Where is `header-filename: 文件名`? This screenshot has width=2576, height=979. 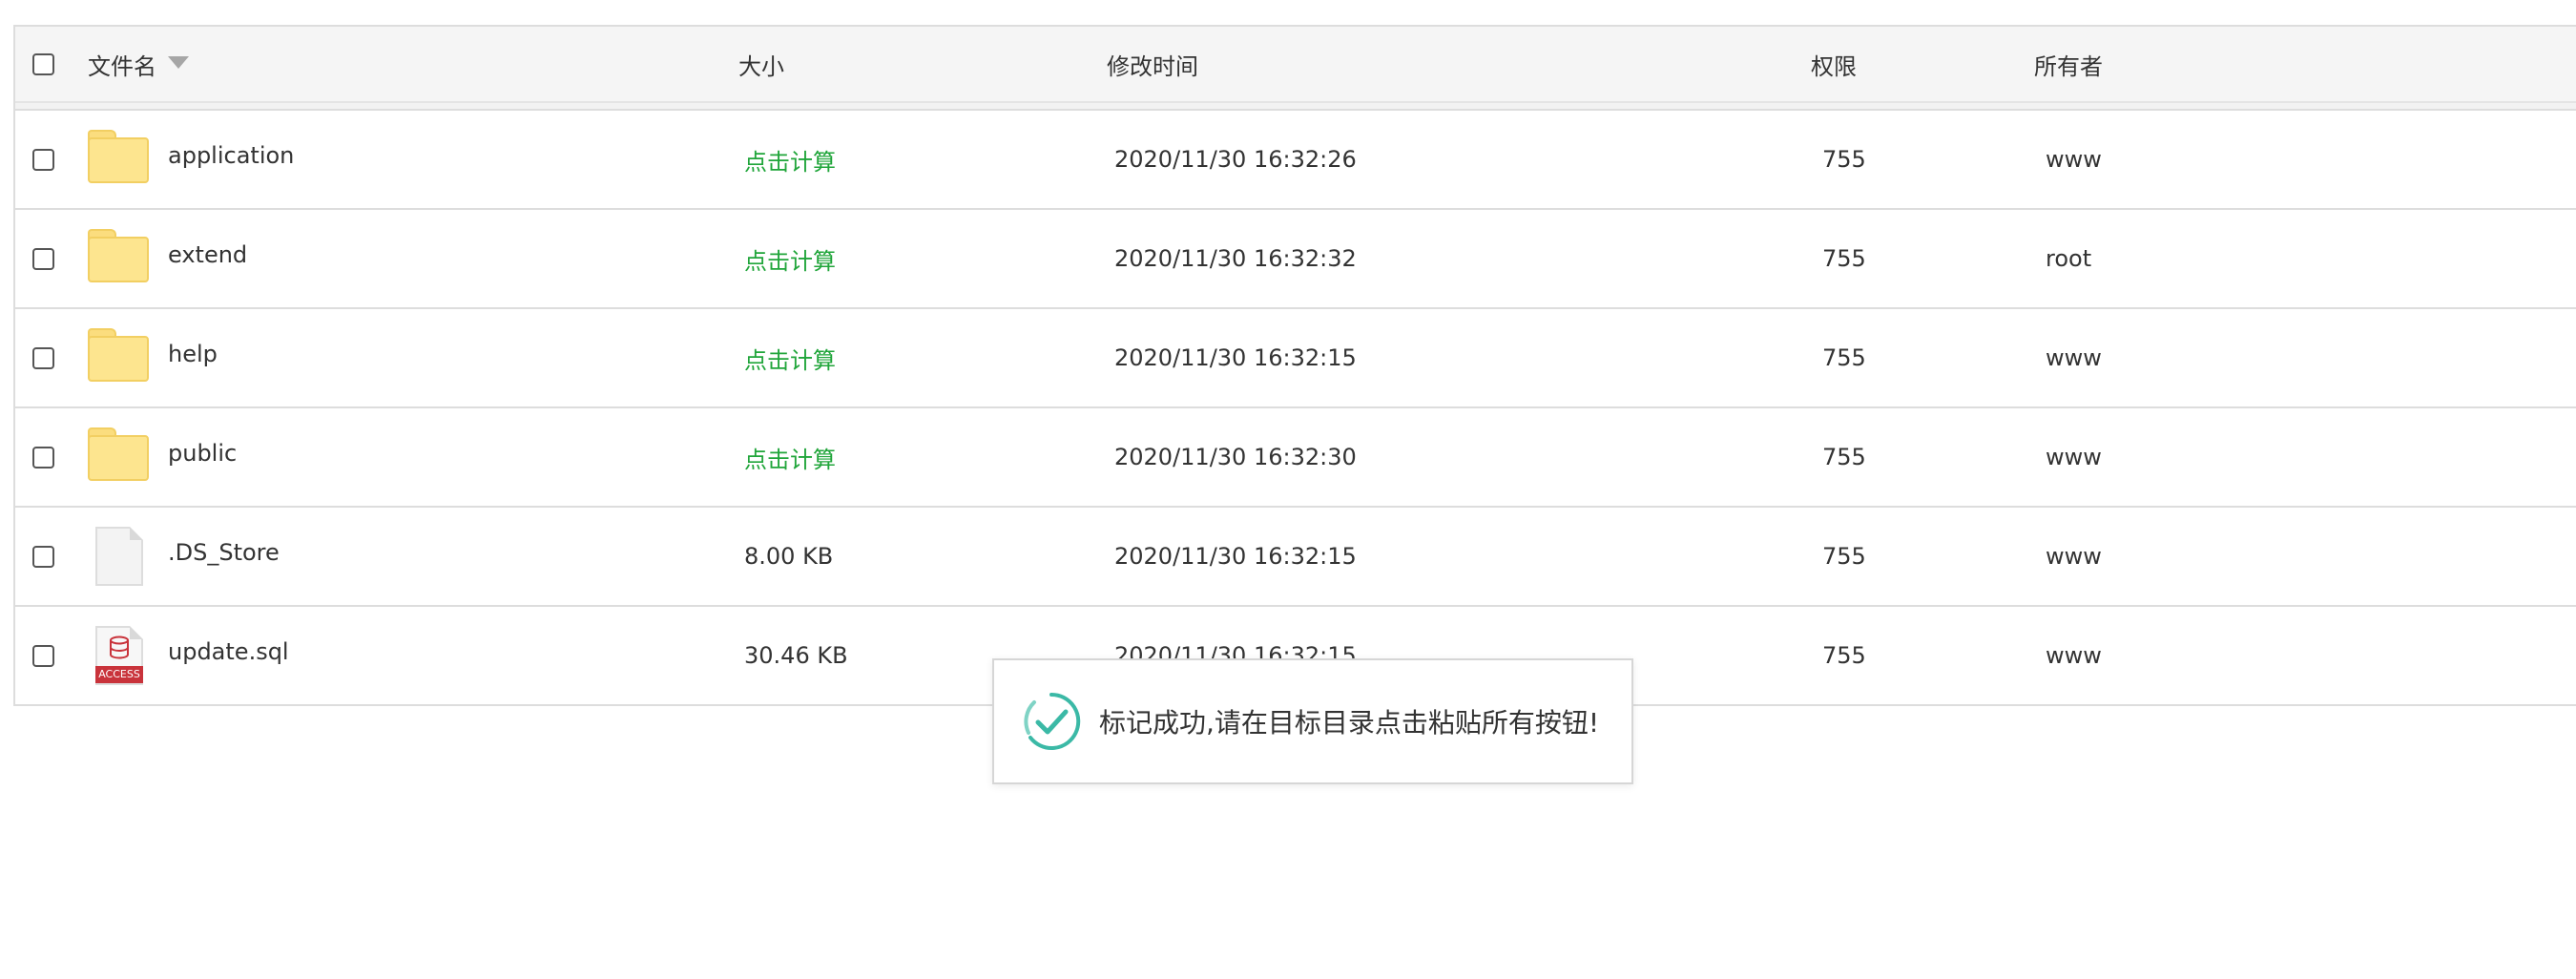
header-filename: 文件名 is located at coordinates (138, 64).